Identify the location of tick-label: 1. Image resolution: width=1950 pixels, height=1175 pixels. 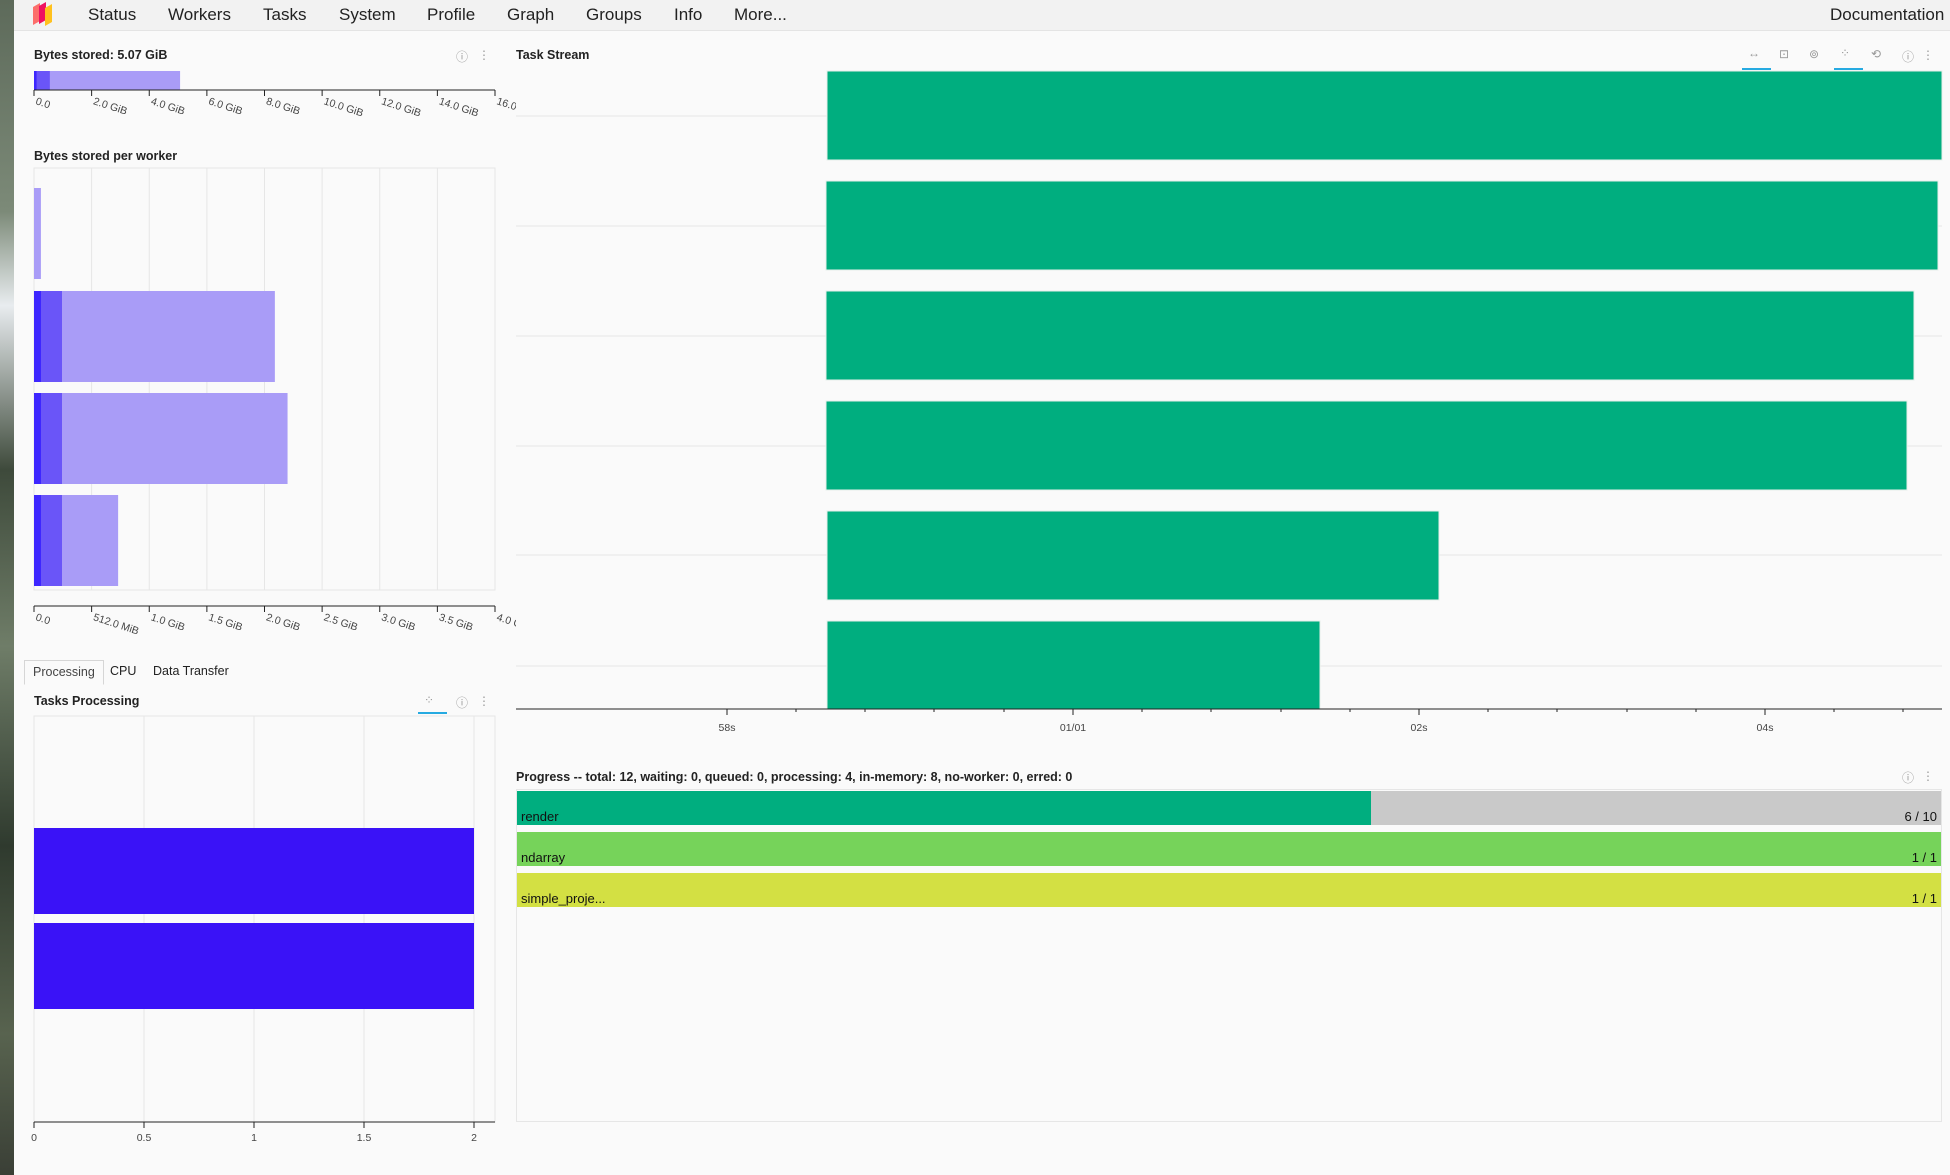
(254, 1138).